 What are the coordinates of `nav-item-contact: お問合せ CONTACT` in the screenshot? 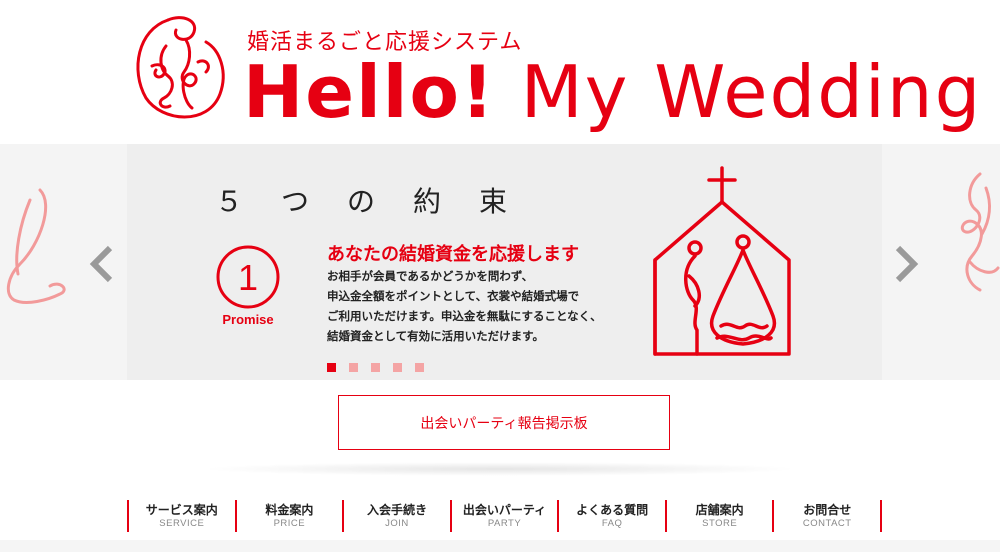 It's located at (827, 516).